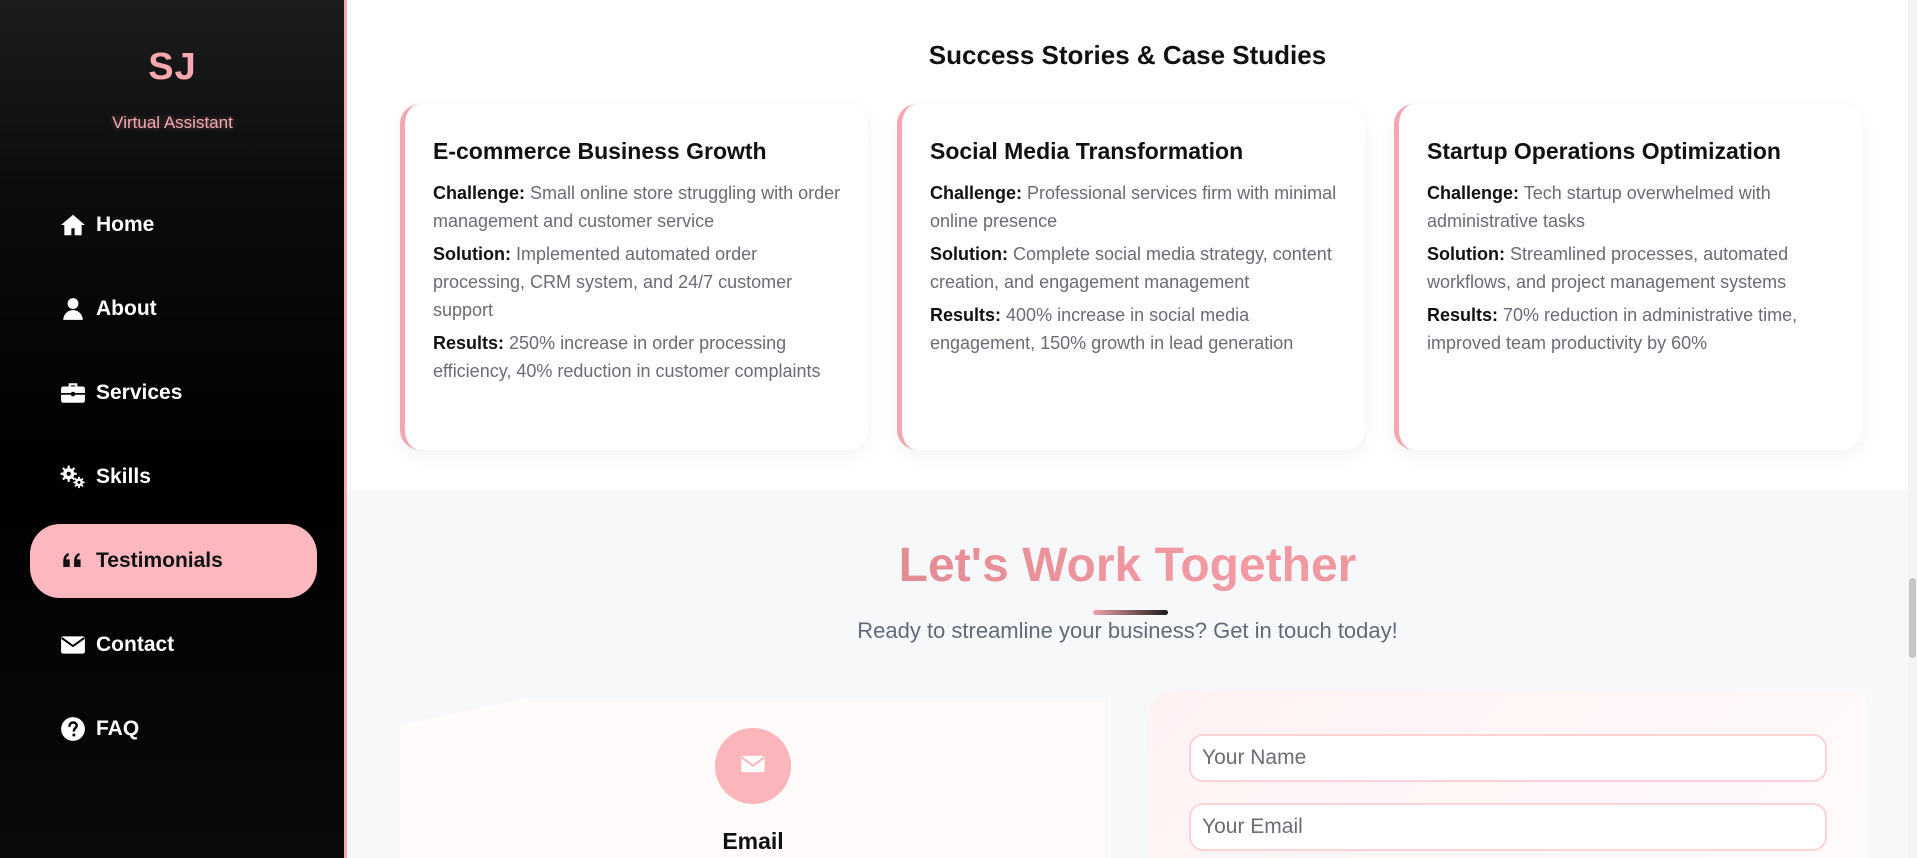  What do you see at coordinates (118, 728) in the screenshot?
I see `sidebar-item-label: FAQ` at bounding box center [118, 728].